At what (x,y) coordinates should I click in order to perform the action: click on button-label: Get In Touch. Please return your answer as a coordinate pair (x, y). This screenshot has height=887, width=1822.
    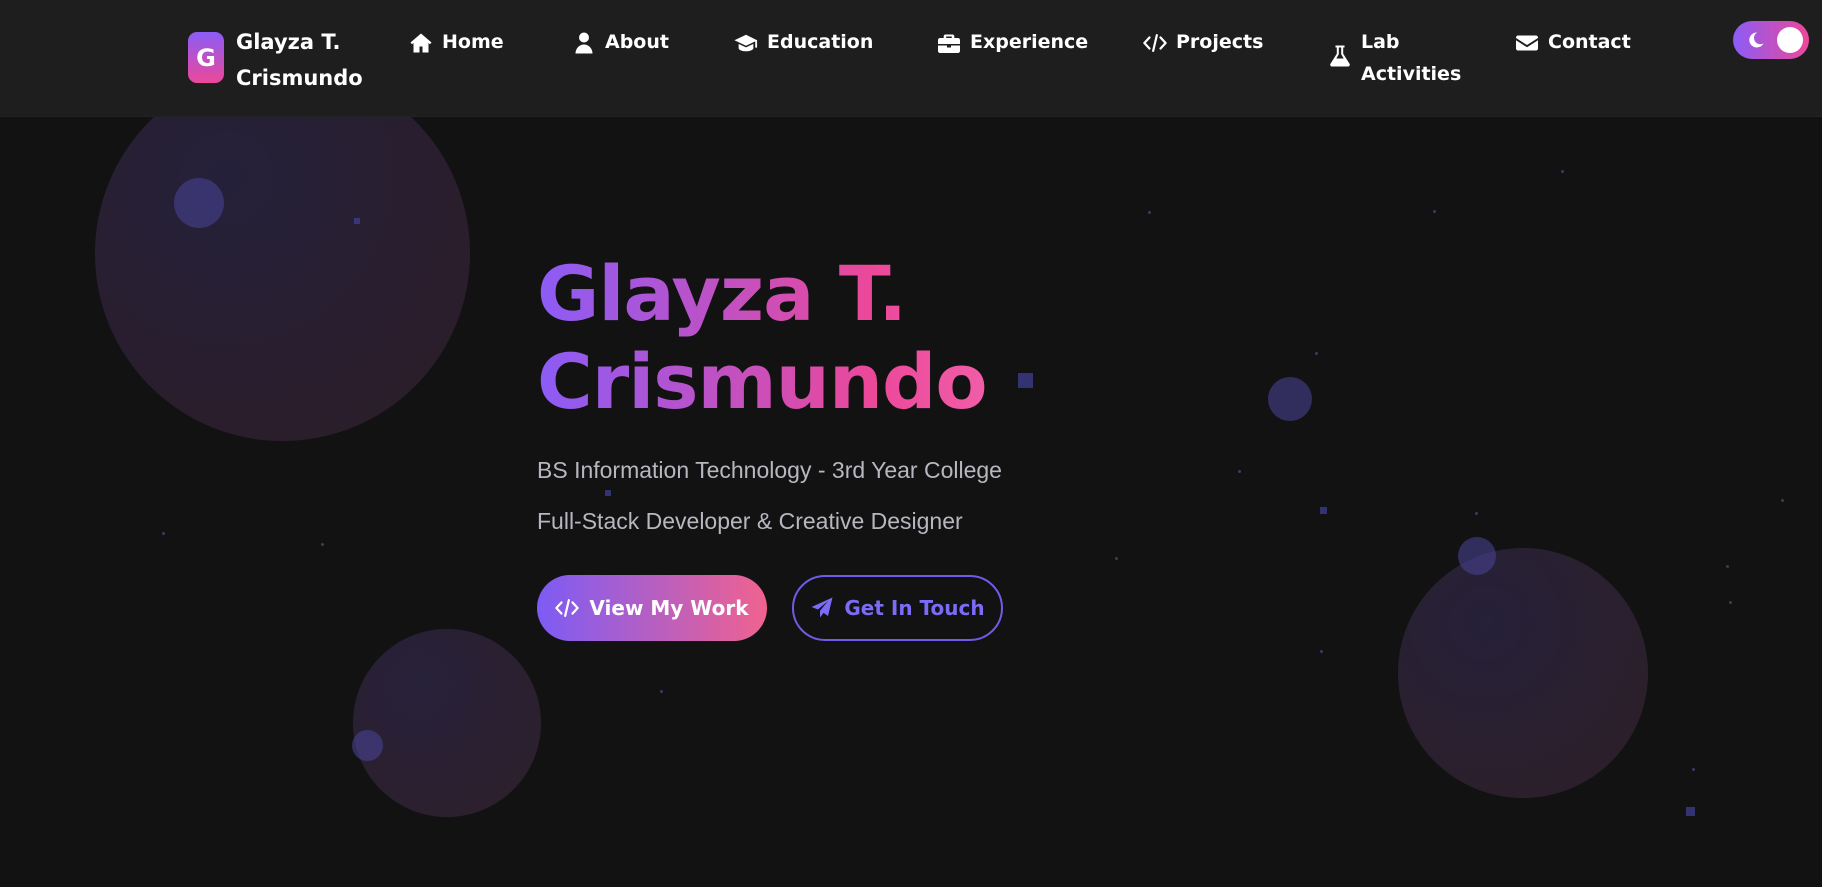
    Looking at the image, I should click on (914, 608).